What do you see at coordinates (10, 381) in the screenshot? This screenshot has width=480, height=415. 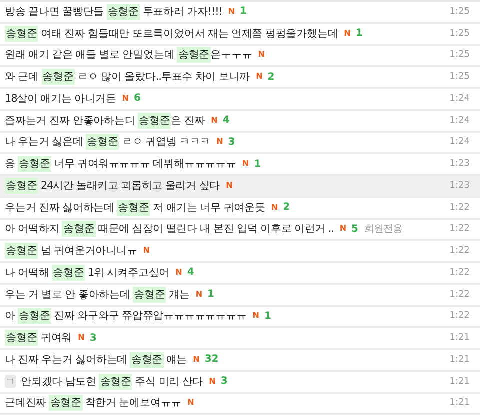 I see `category-label: ㄱ` at bounding box center [10, 381].